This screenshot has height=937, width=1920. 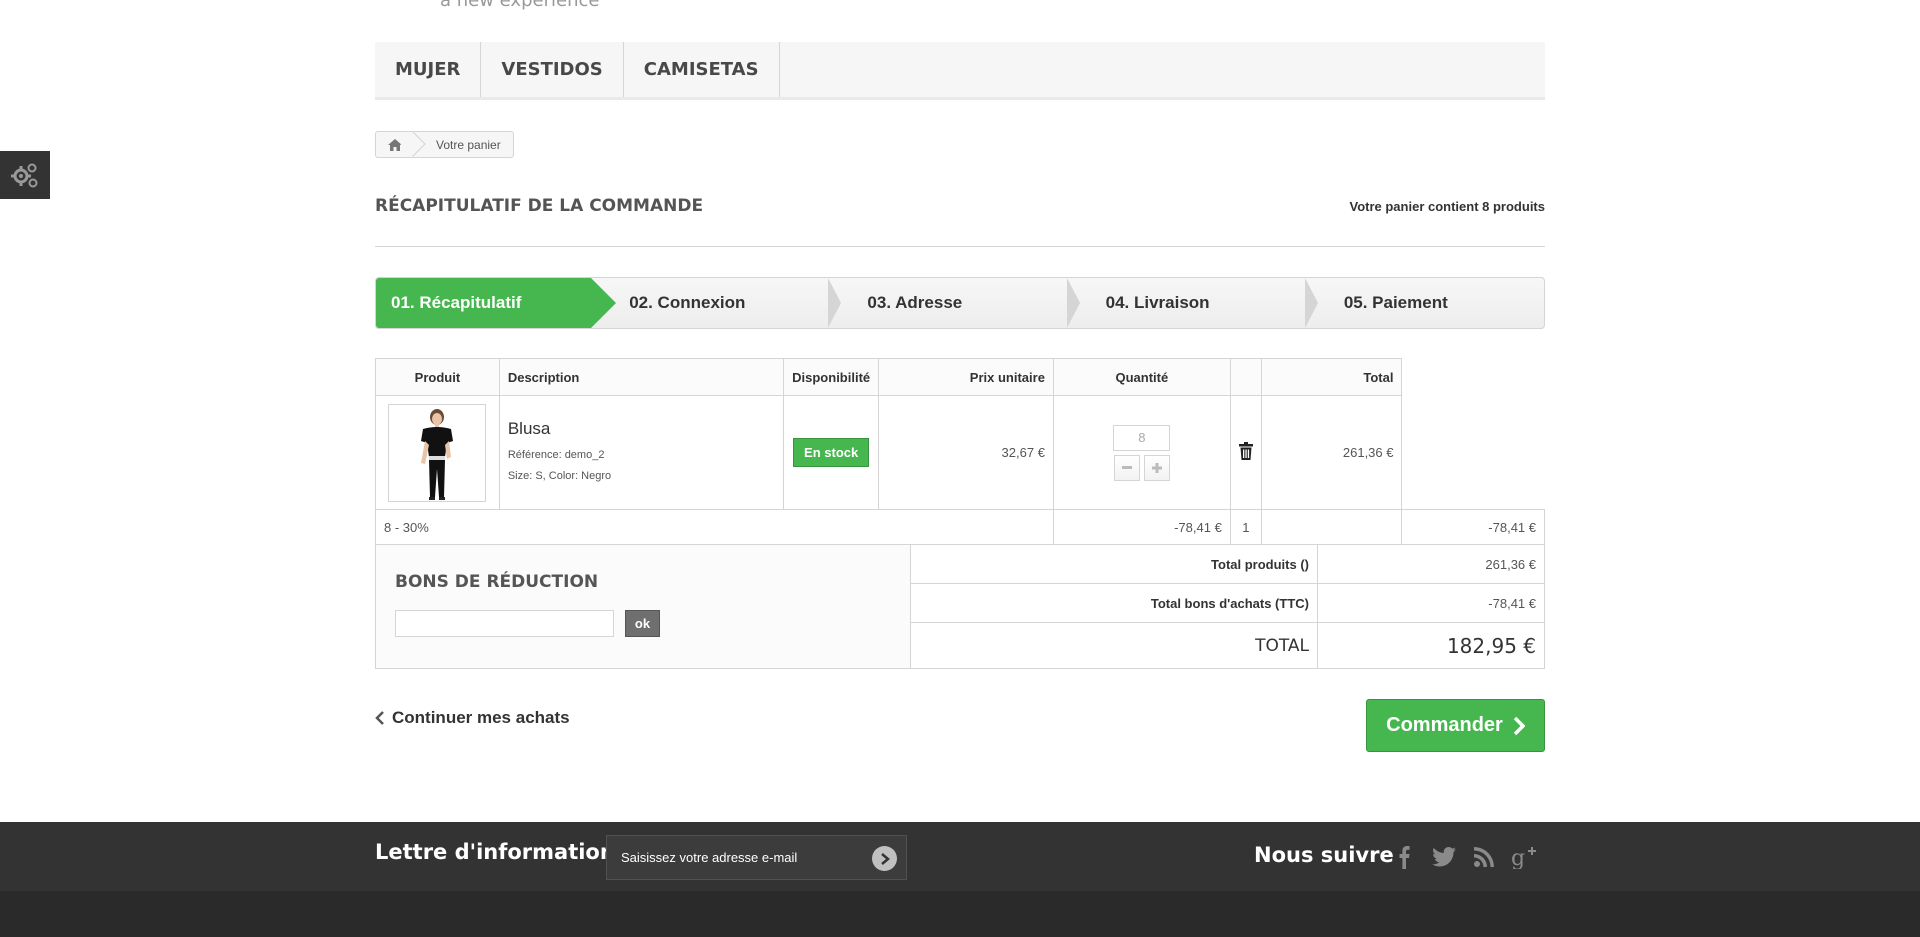 What do you see at coordinates (1518, 857) in the screenshot?
I see `svg-text: g` at bounding box center [1518, 857].